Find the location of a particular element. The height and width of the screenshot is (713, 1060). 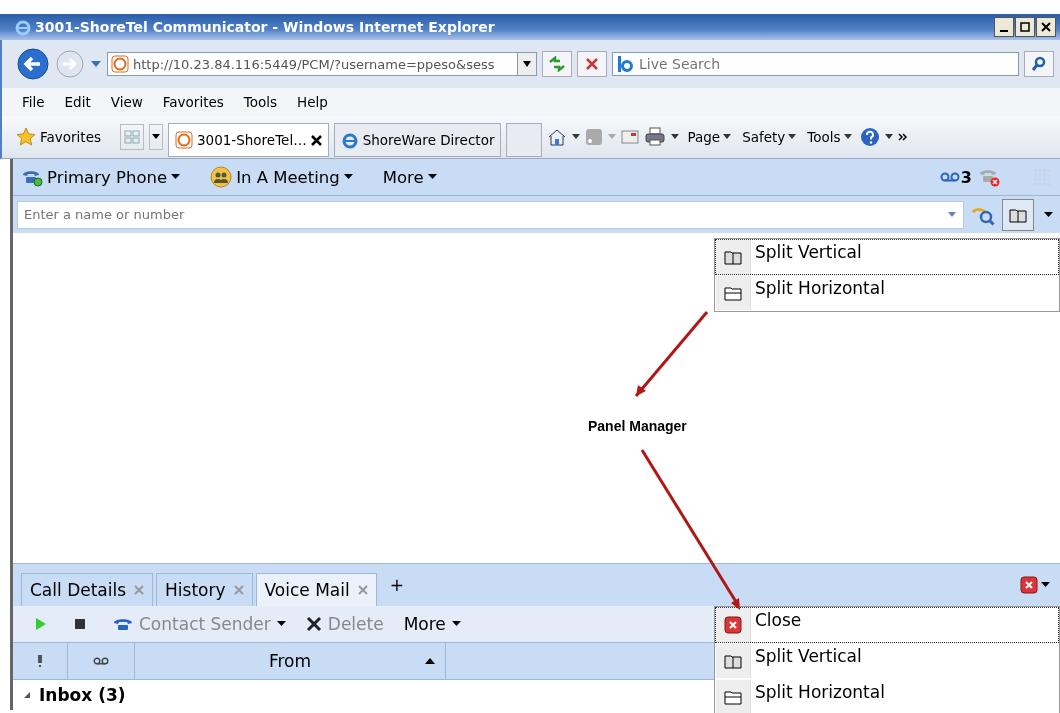

maximize-button is located at coordinates (1025, 27).